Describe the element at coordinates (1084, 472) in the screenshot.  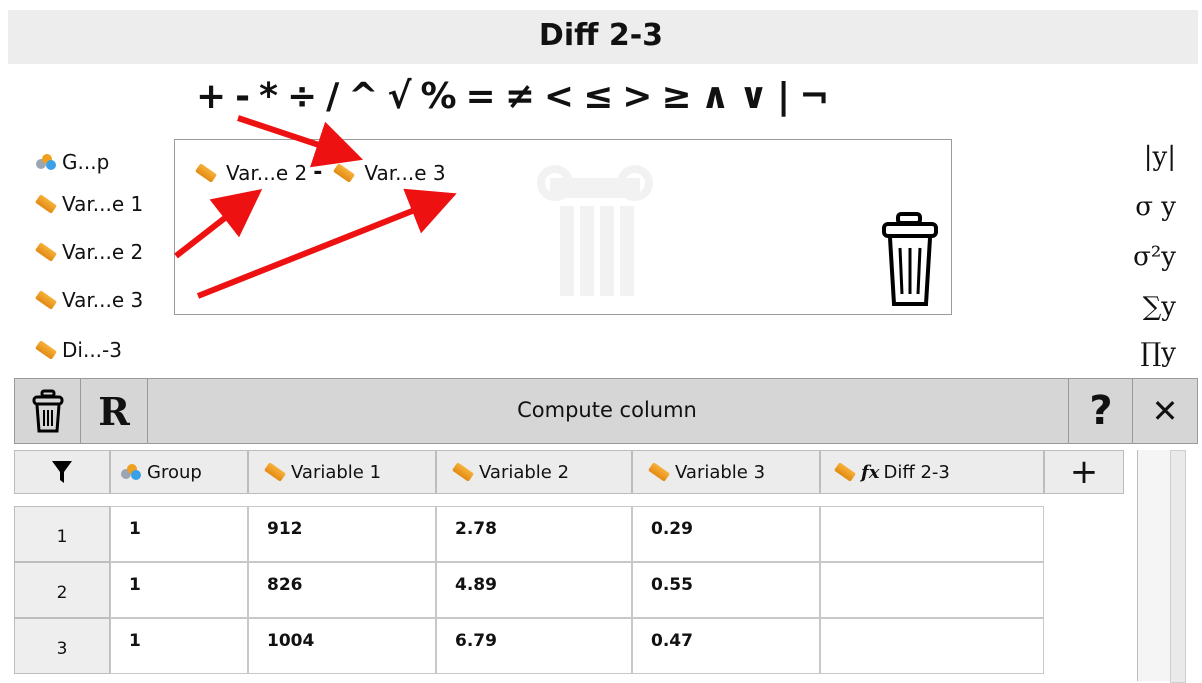
I see `add-column-button: +` at that location.